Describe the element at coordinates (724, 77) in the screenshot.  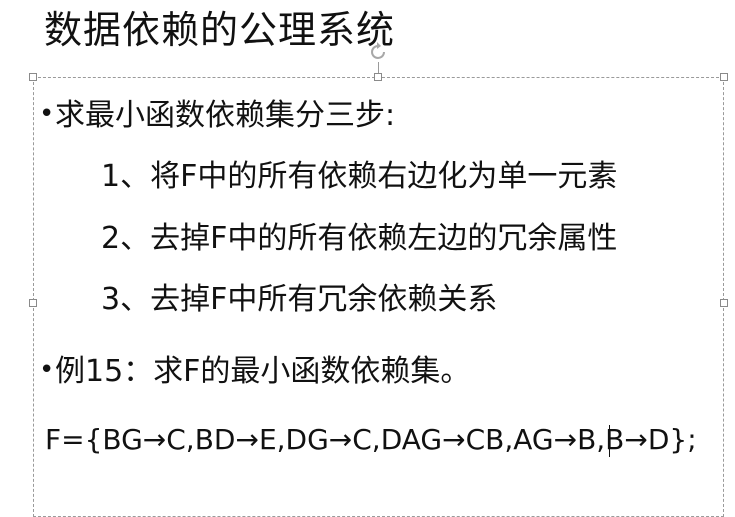
I see `resize-handle-top-right` at that location.